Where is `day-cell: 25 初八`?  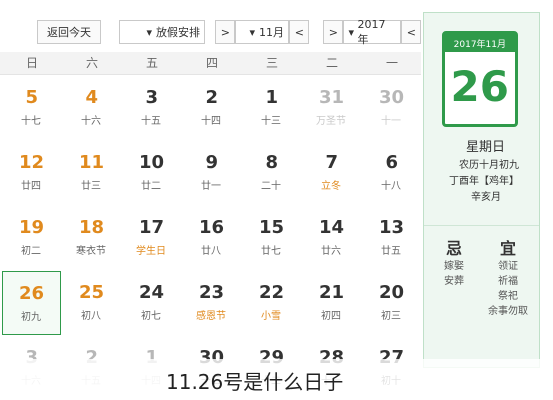
day-cell: 25 初八 is located at coordinates (91, 303).